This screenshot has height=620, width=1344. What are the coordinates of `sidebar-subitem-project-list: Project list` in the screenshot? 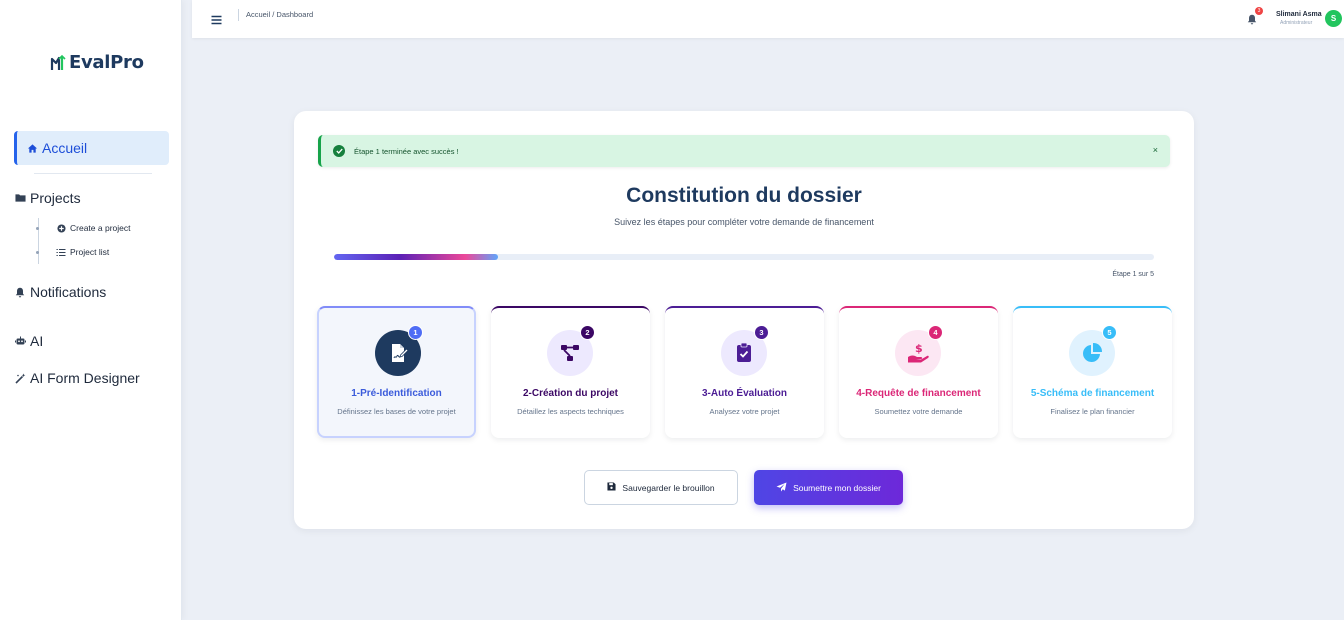 It's located at (72, 252).